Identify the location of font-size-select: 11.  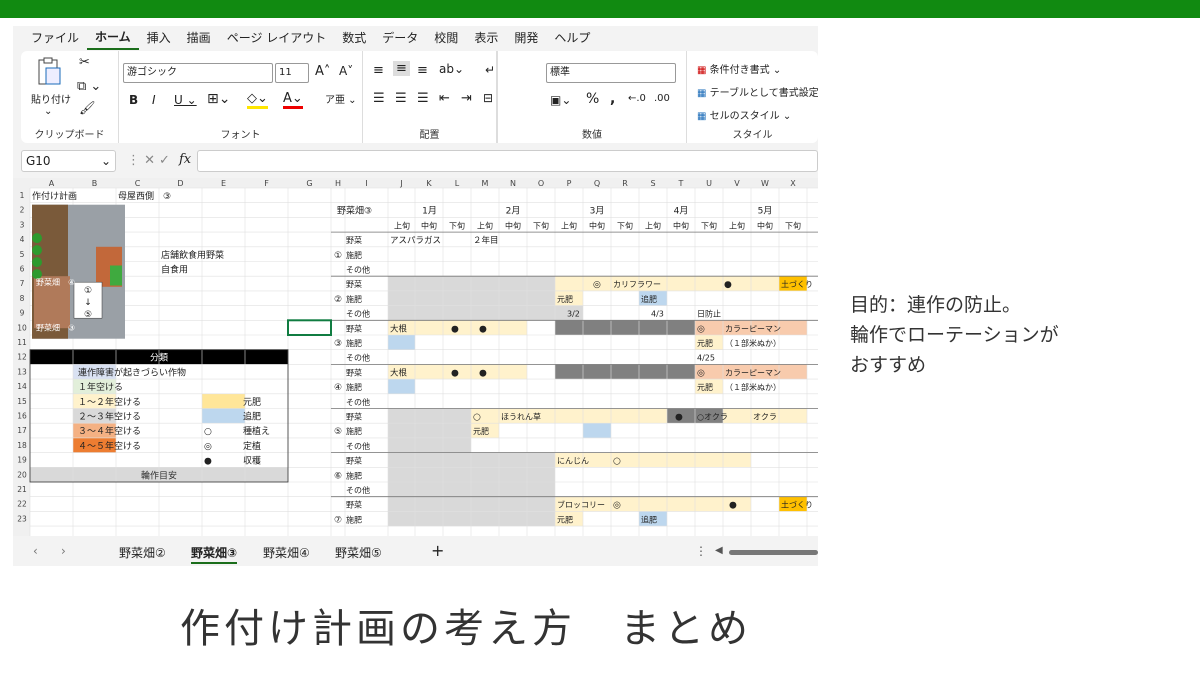
(292, 73).